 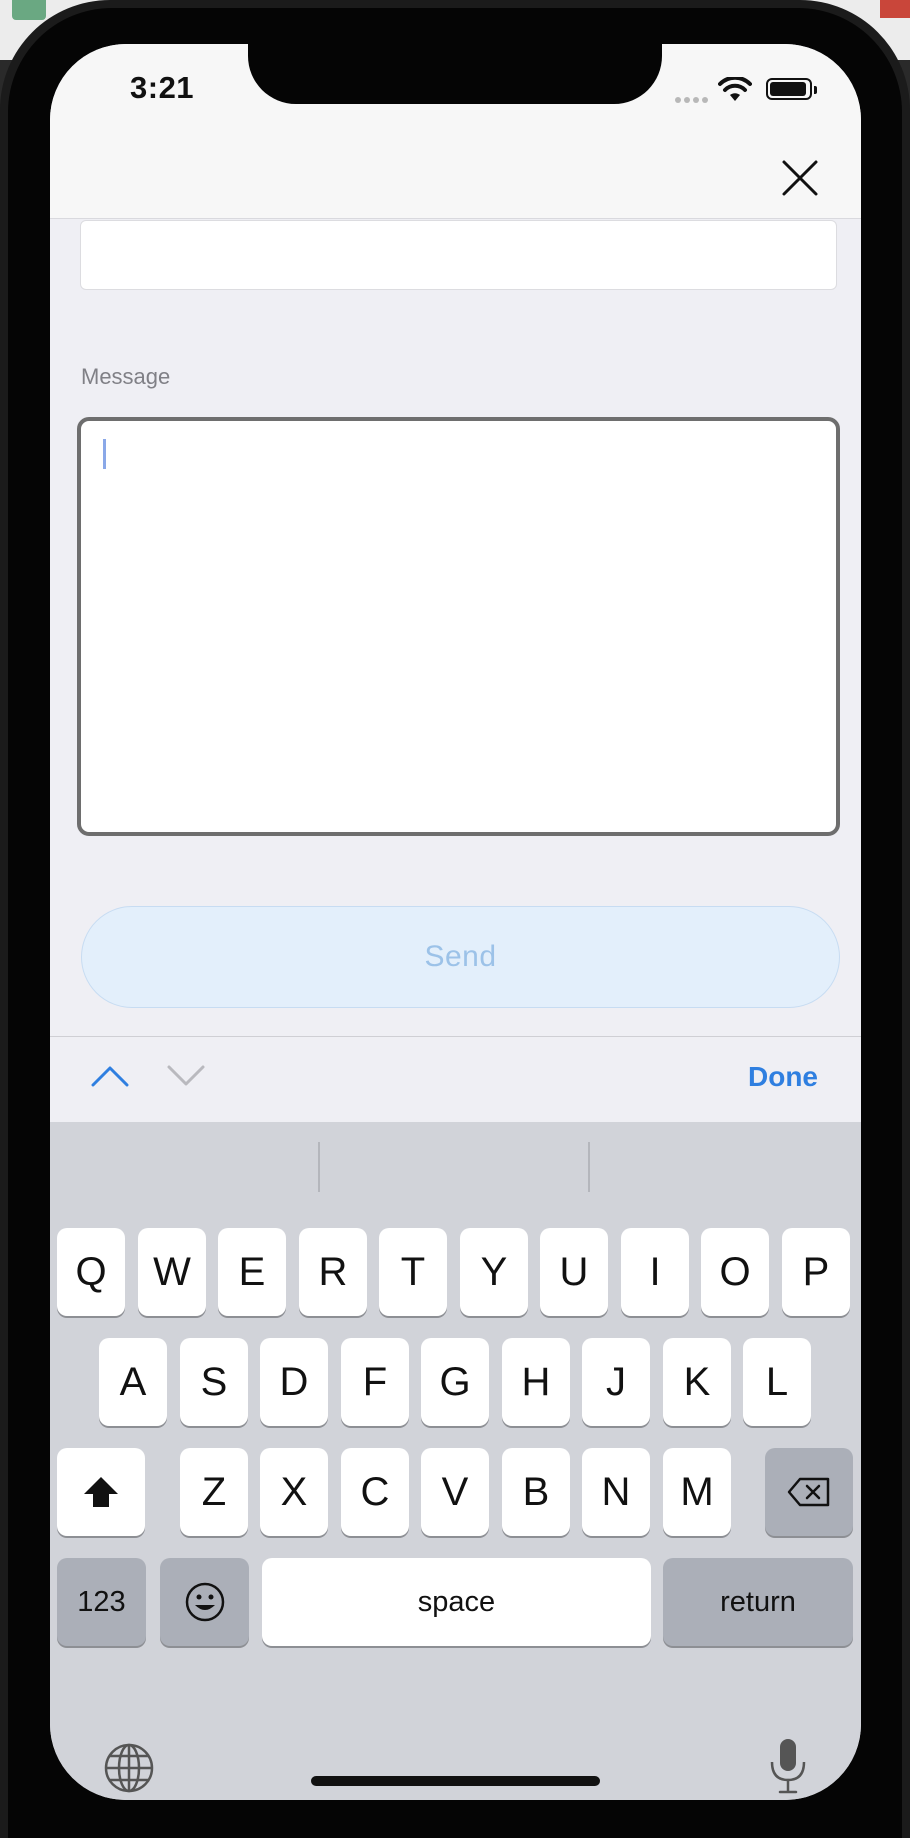 What do you see at coordinates (536, 1382) in the screenshot?
I see `key-h: H` at bounding box center [536, 1382].